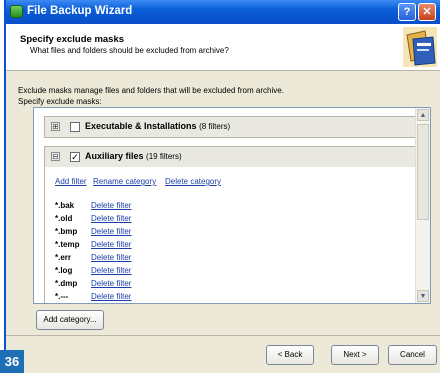 The height and width of the screenshot is (373, 441). What do you see at coordinates (62, 296) in the screenshot?
I see `filter-mask: *.---` at bounding box center [62, 296].